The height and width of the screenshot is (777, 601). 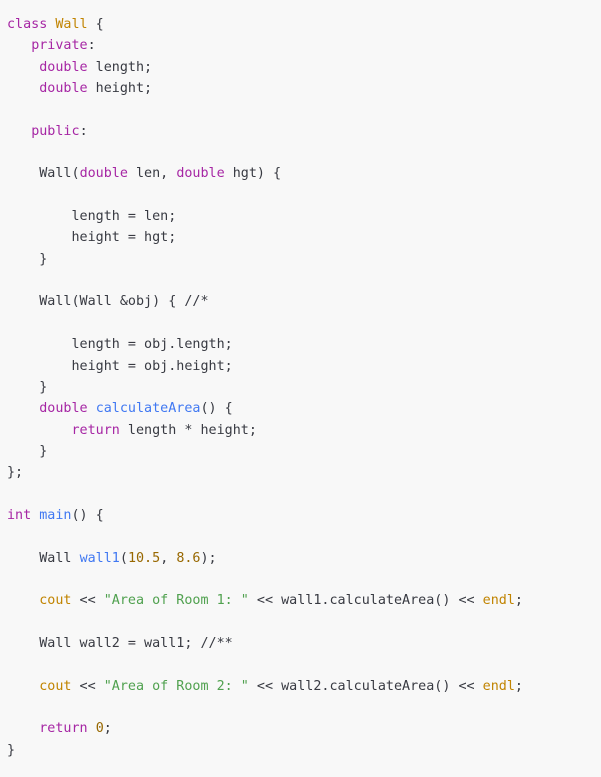 I want to click on code-line: public:, so click(x=304, y=131).